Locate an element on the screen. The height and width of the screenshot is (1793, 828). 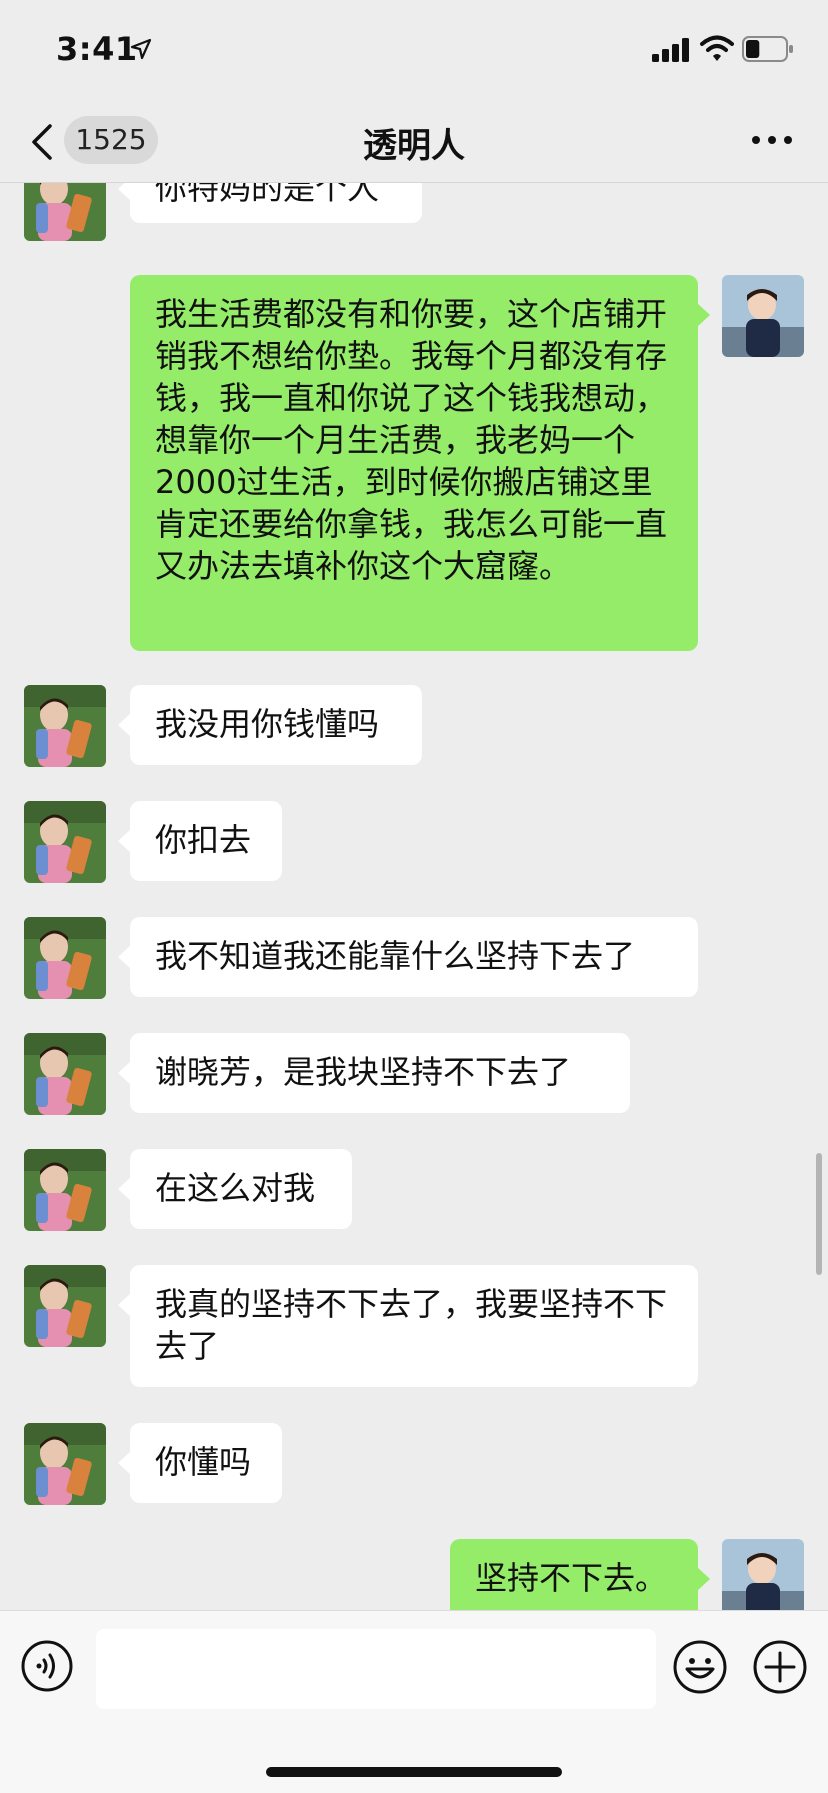
message-bubble-incoming: 我不知道我还能靠什么坚持下去了 is located at coordinates (408, 957).